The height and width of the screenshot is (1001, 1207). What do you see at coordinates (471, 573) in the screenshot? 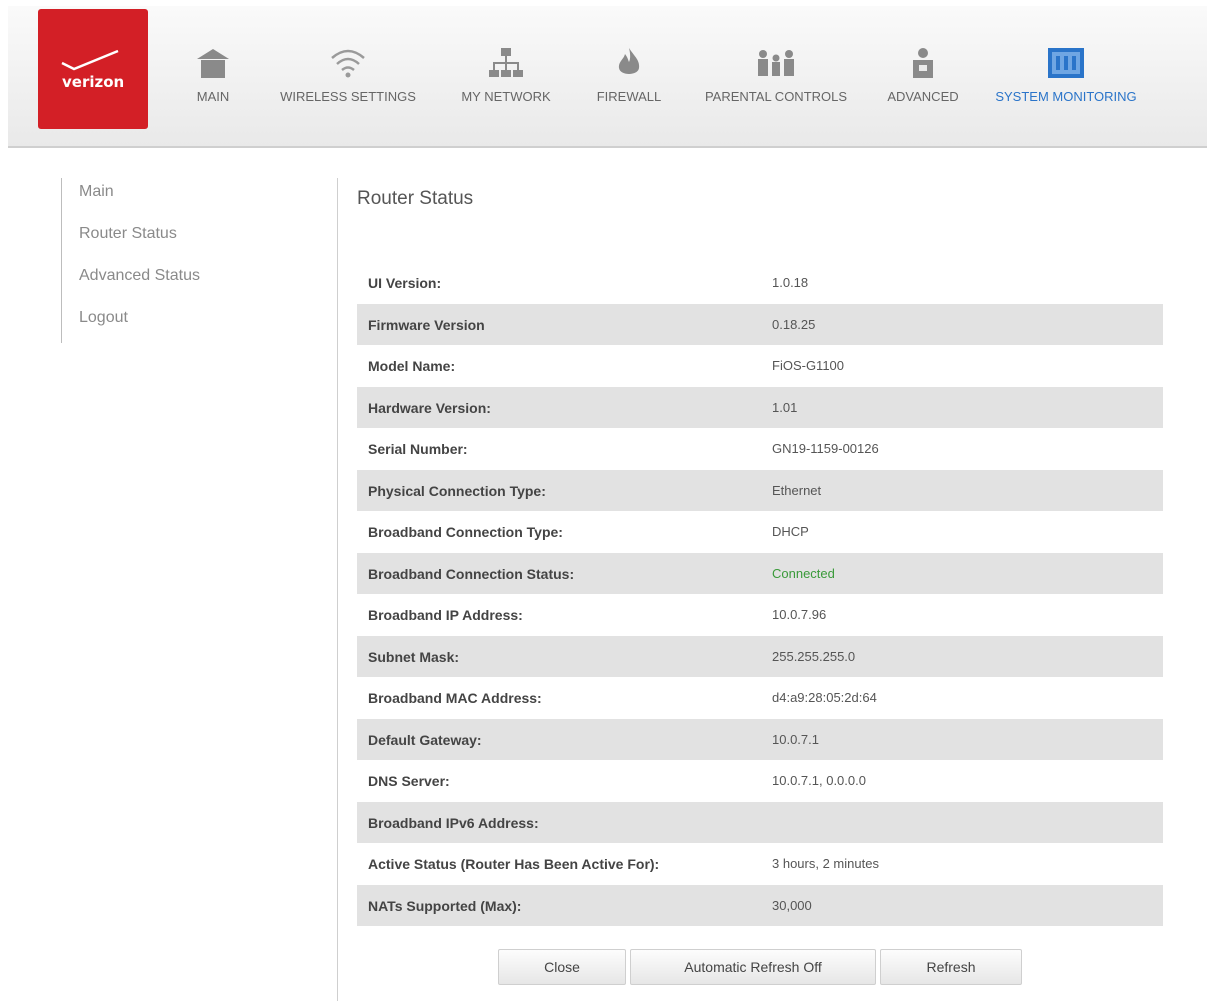
I see `row-label: Broadband Connection Status:` at bounding box center [471, 573].